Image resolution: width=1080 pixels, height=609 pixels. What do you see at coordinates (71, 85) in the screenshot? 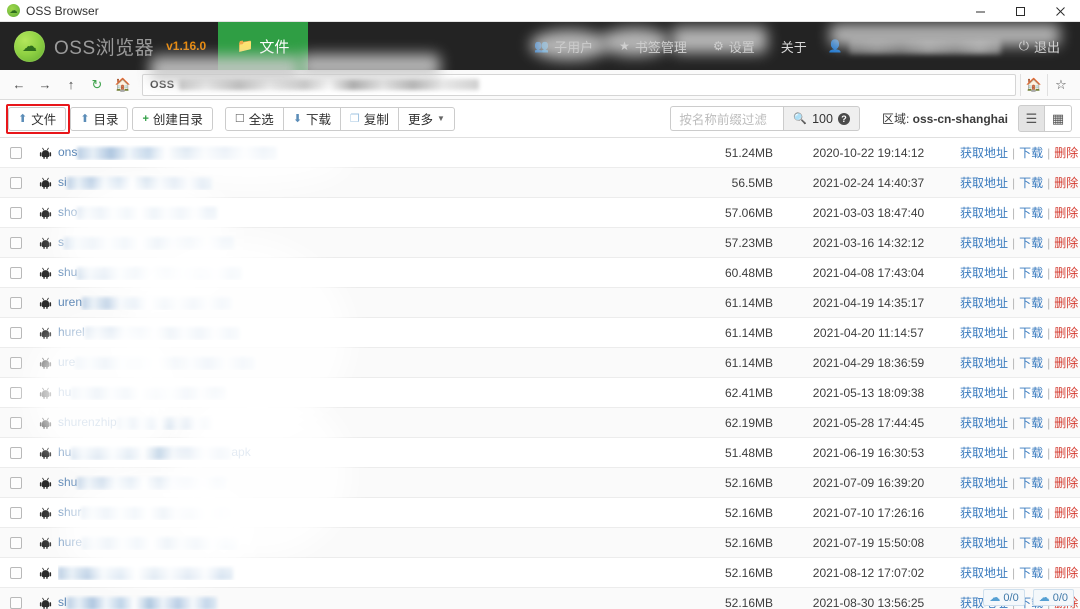
I see `up-button: ↑` at bounding box center [71, 85].